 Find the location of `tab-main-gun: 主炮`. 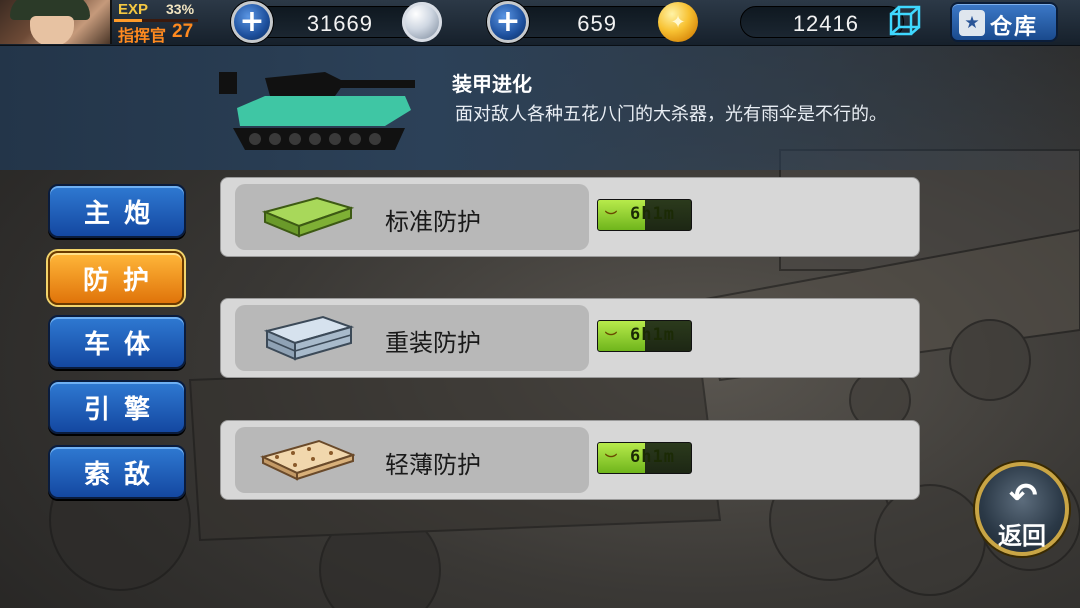

tab-main-gun: 主炮 is located at coordinates (117, 211).